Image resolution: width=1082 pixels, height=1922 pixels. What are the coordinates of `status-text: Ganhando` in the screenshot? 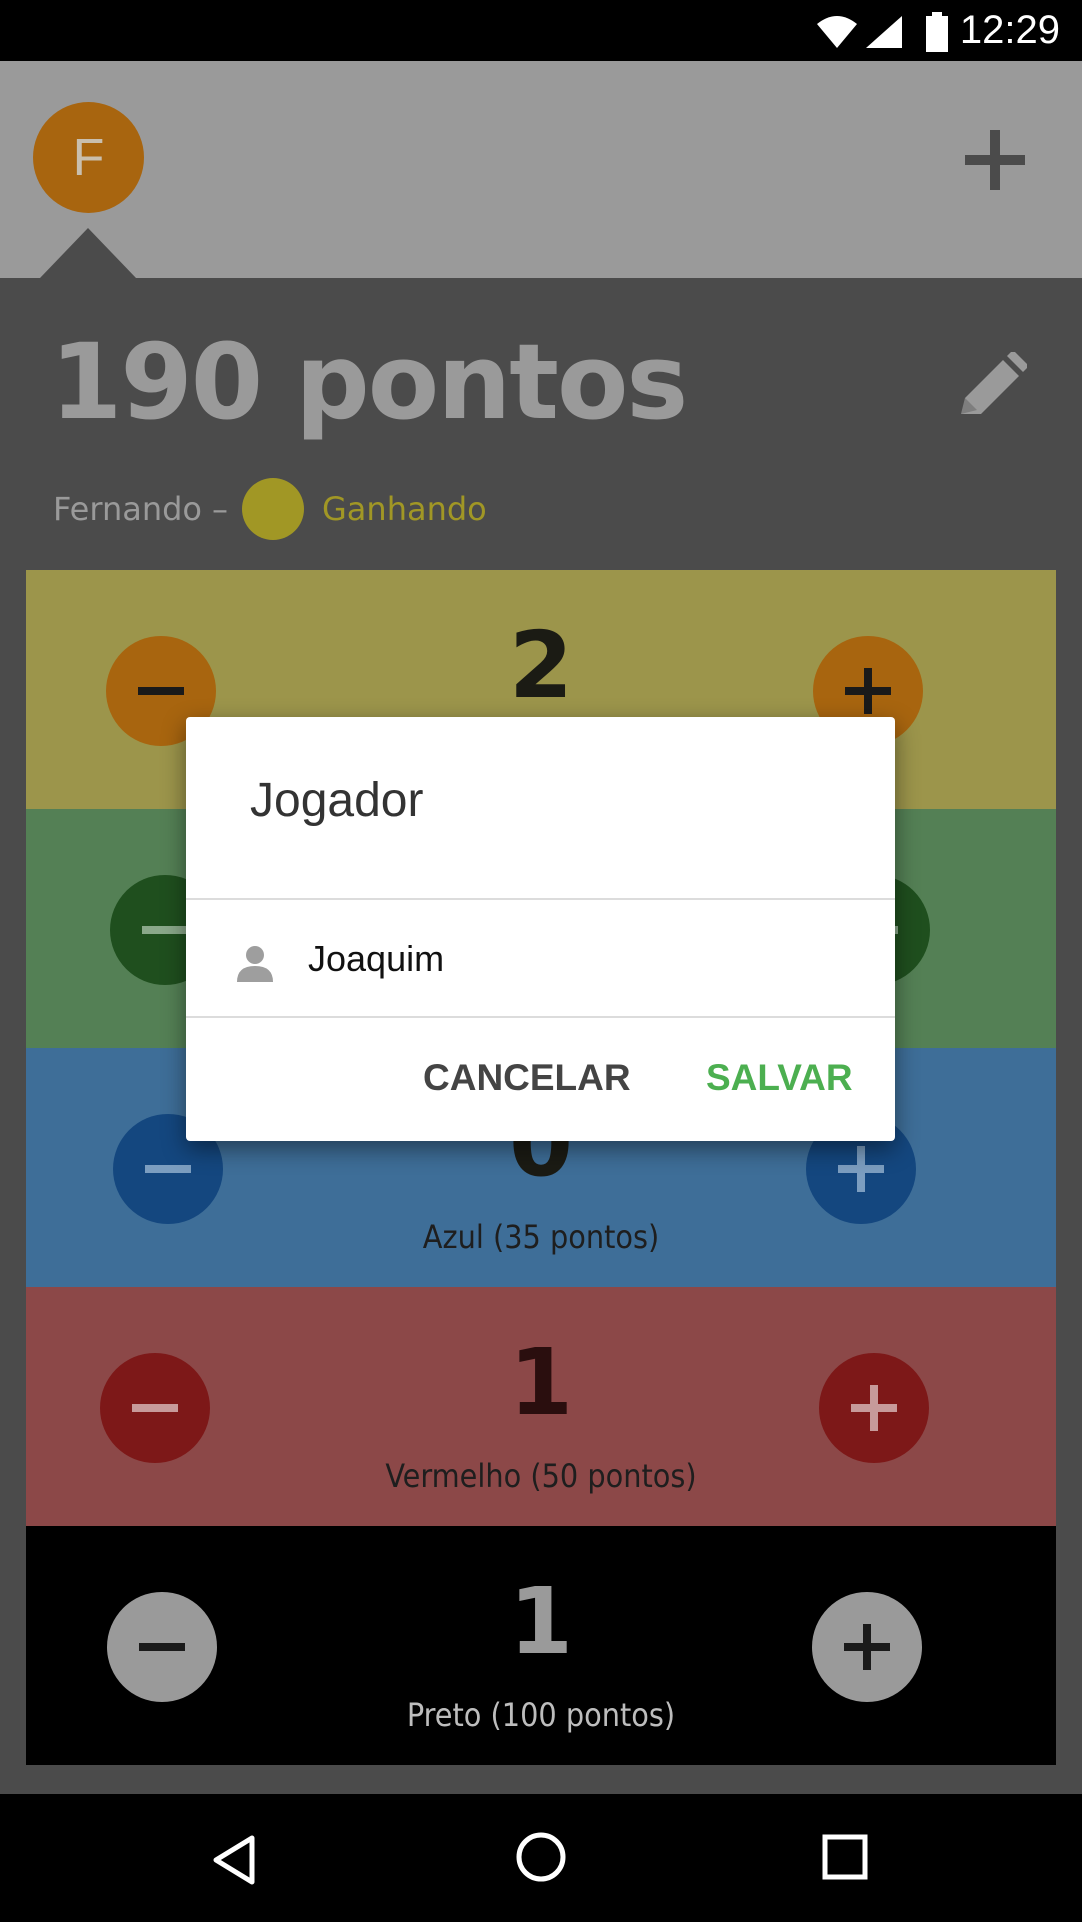 It's located at (404, 509).